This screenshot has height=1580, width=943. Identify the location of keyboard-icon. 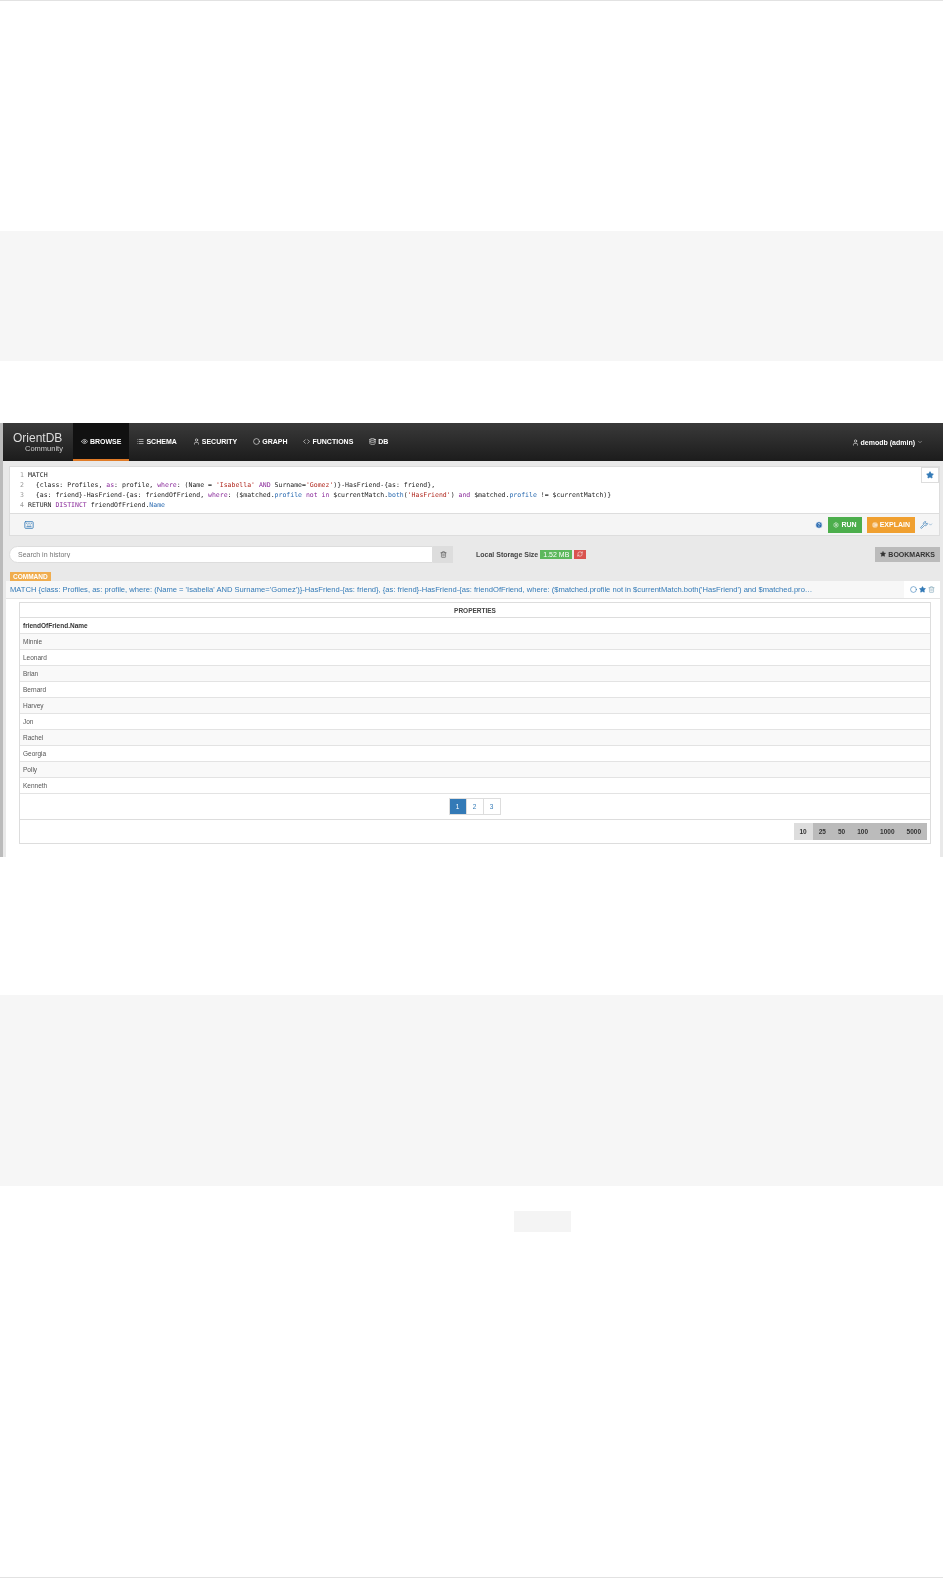
(29, 524).